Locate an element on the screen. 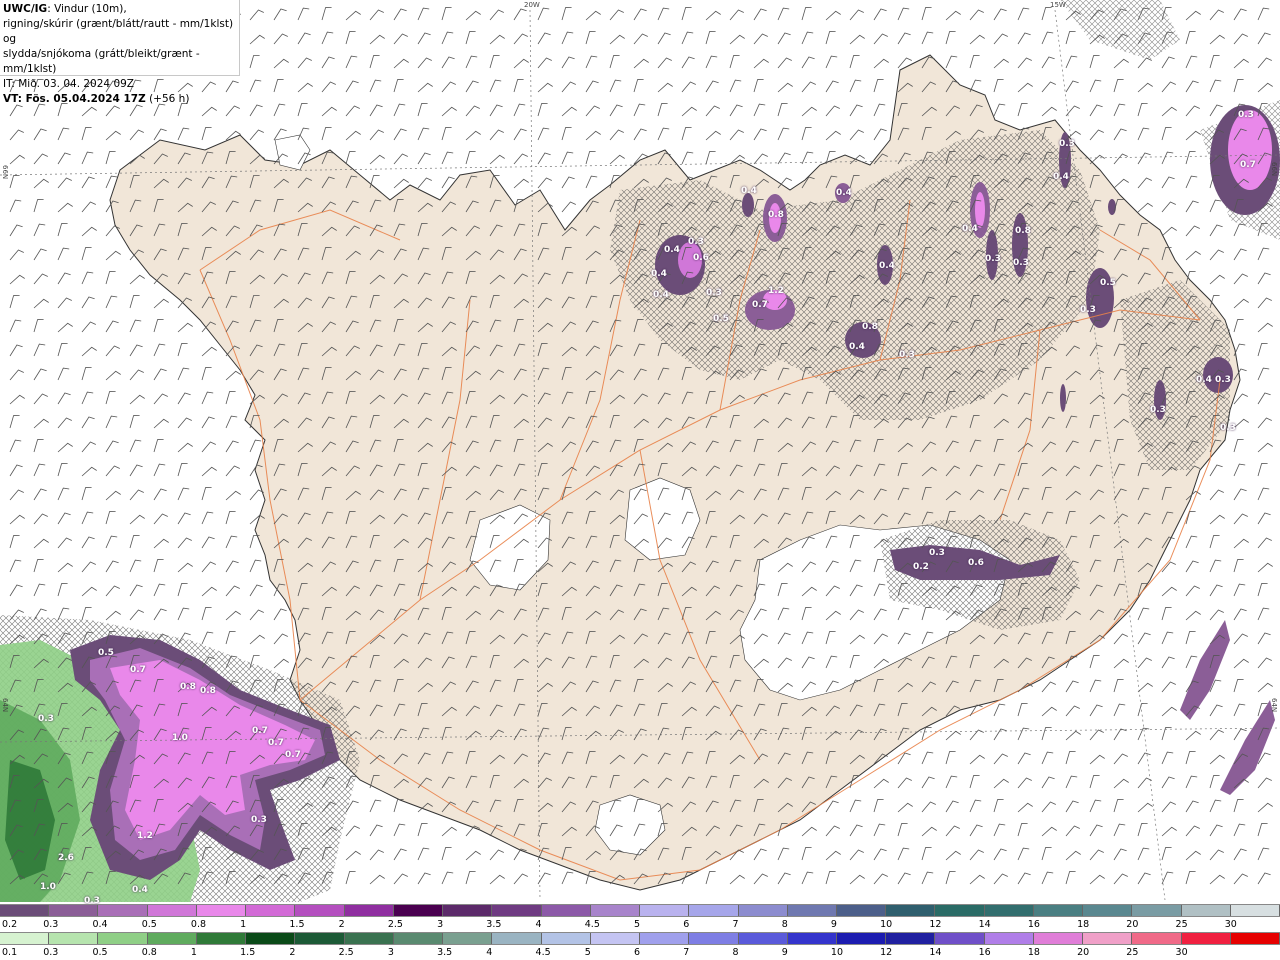 The height and width of the screenshot is (960, 1280). lat-label-64n-right: 64N is located at coordinates (1274, 705).